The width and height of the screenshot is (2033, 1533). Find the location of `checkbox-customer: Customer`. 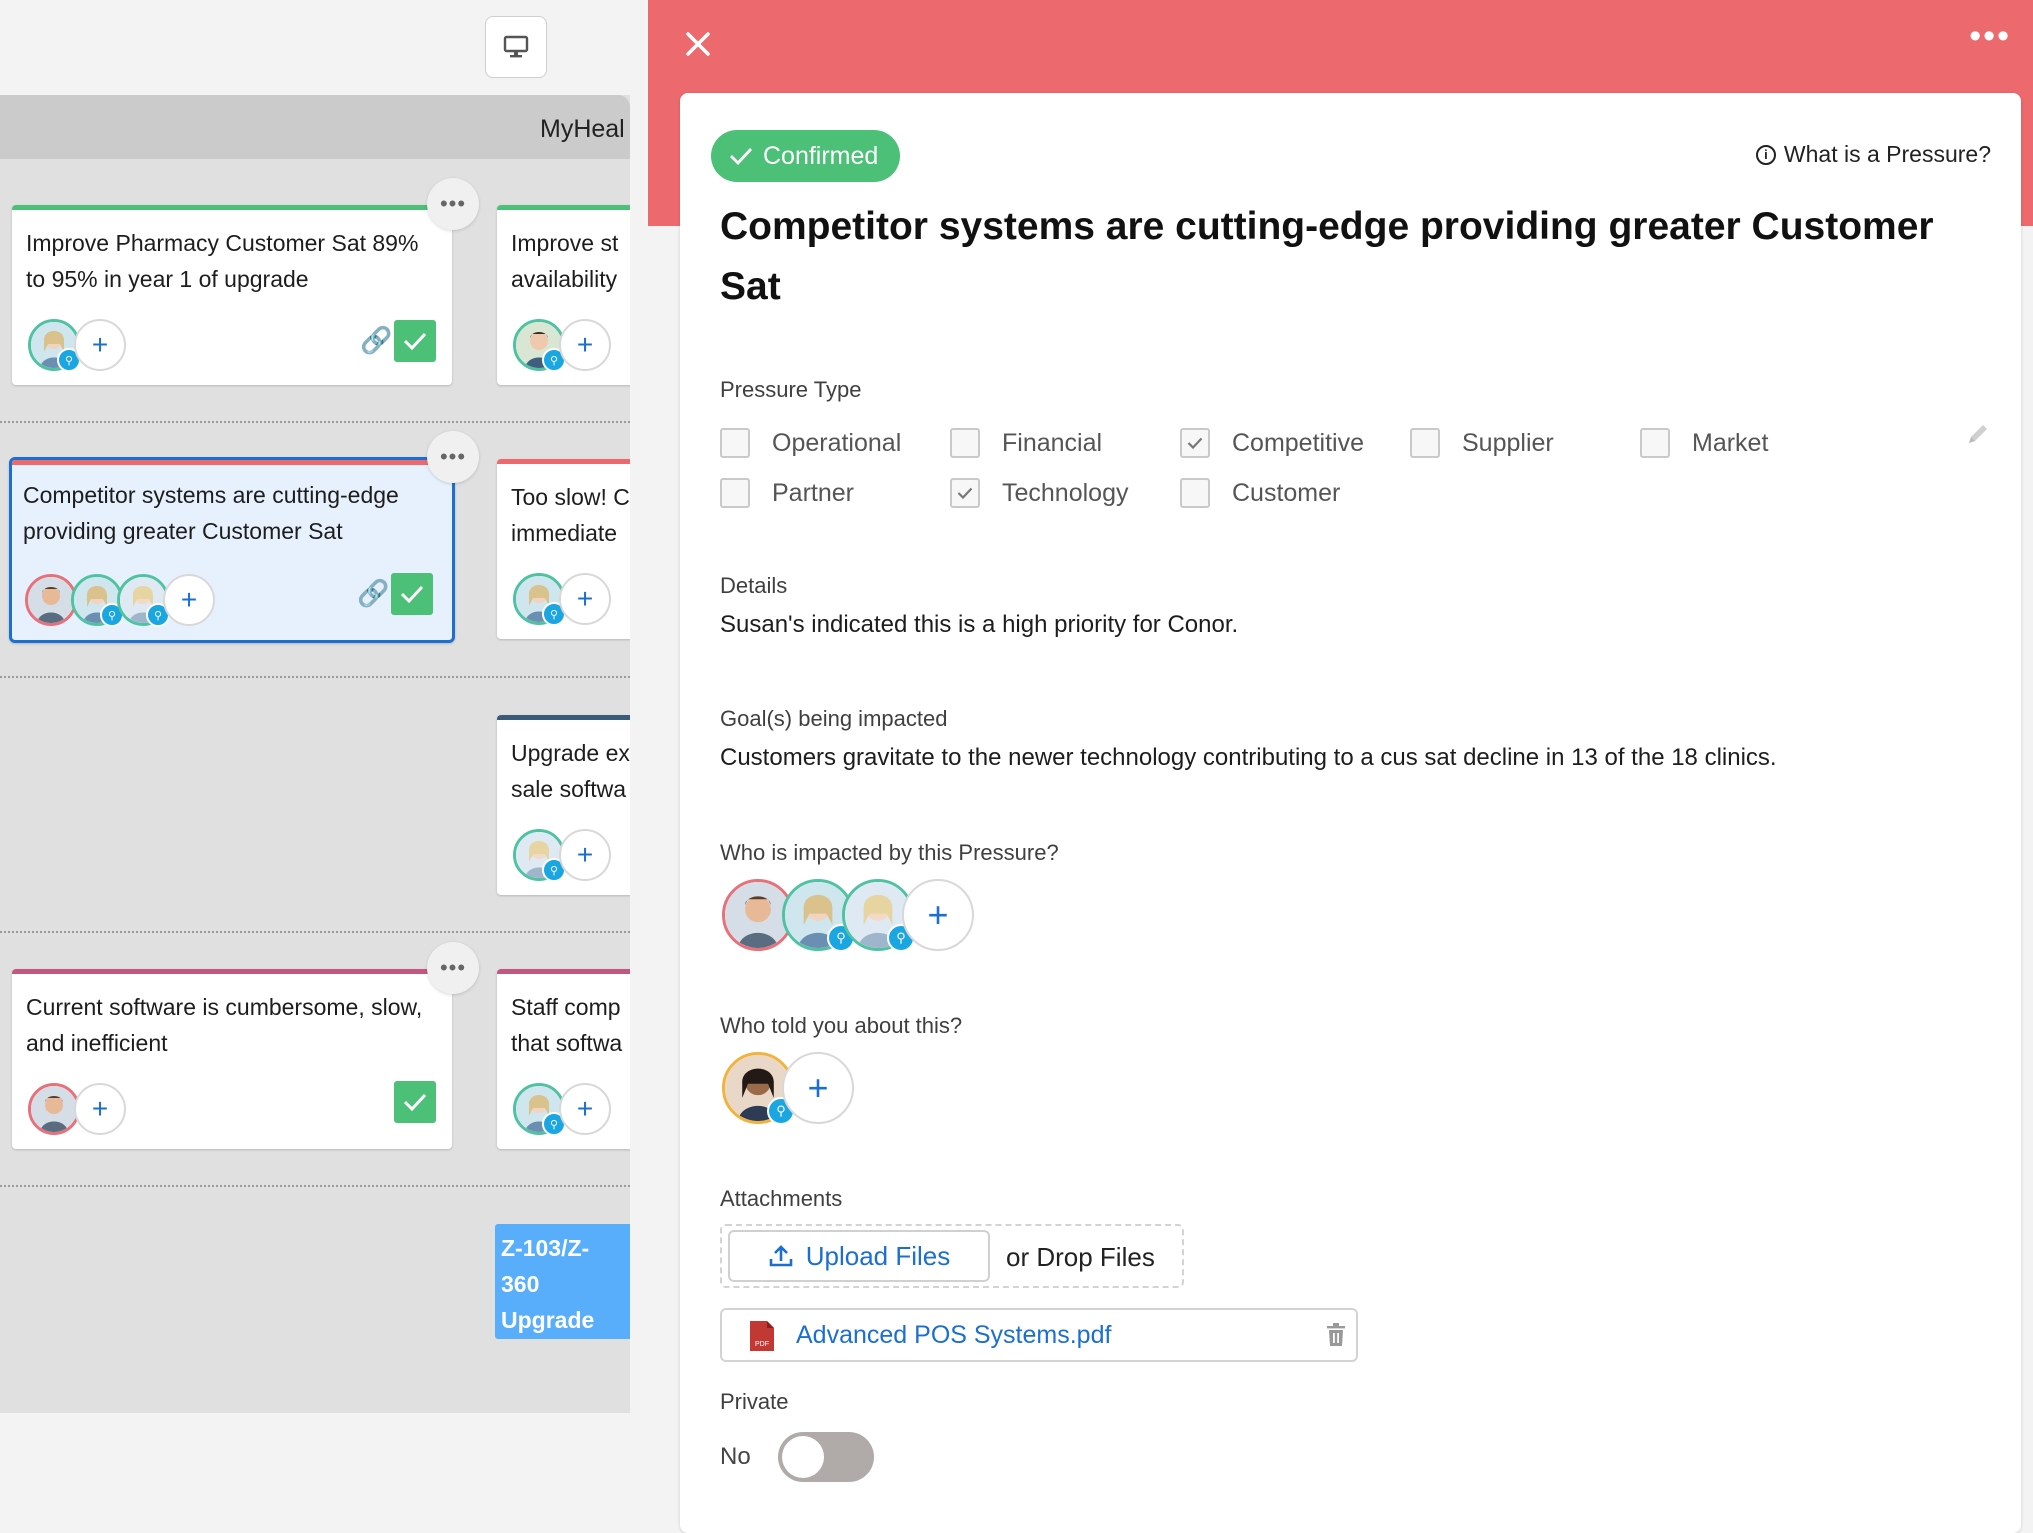

checkbox-customer: Customer is located at coordinates (1260, 493).